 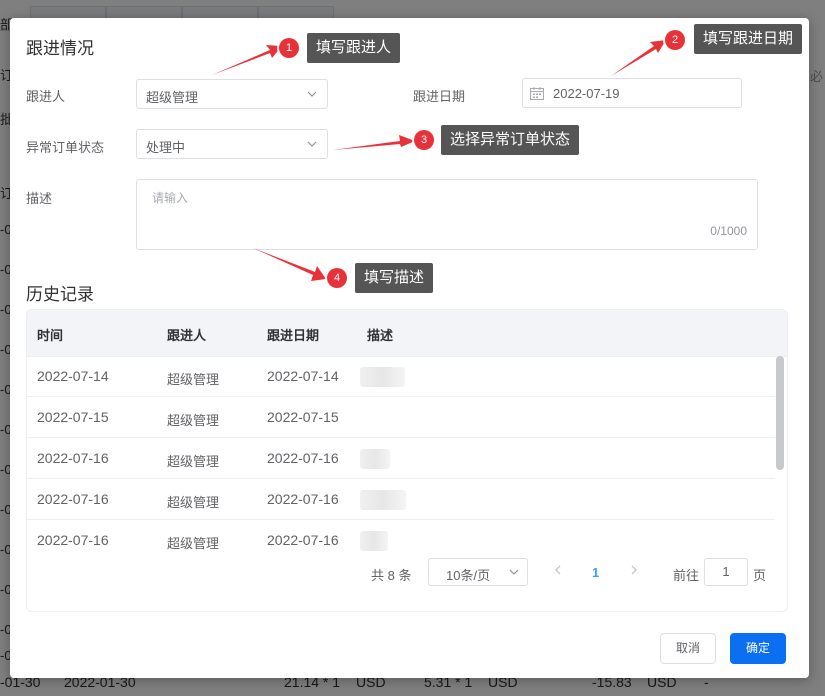 I want to click on order-status-select: 处理中, so click(x=232, y=144).